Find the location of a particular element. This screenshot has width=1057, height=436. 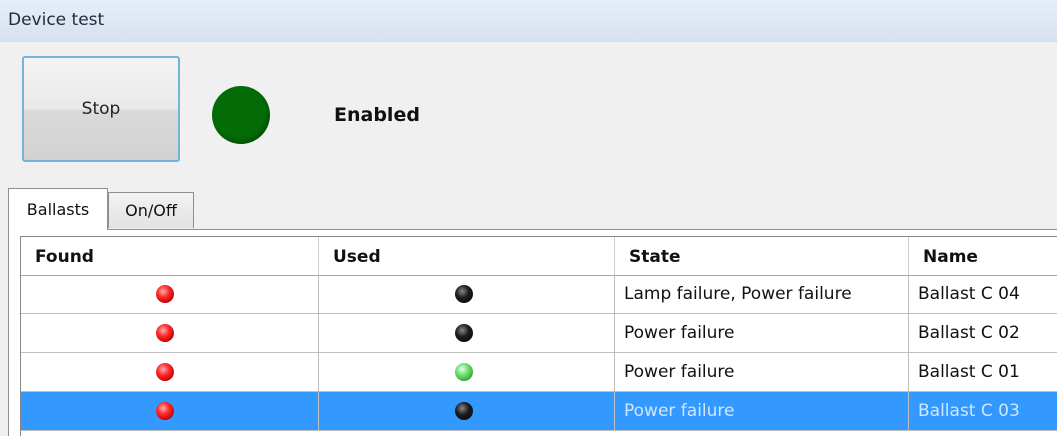

table-row: Power failure Ballast C 03 is located at coordinates (539, 411).